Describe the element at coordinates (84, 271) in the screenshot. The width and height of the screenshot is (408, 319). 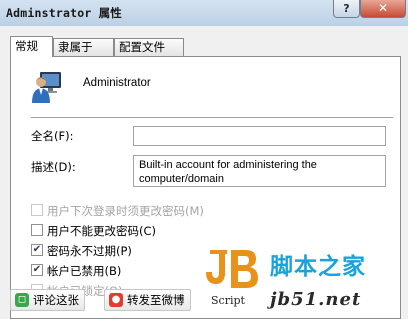
I see `checkbox-label: 帐户已禁用(B)` at that location.